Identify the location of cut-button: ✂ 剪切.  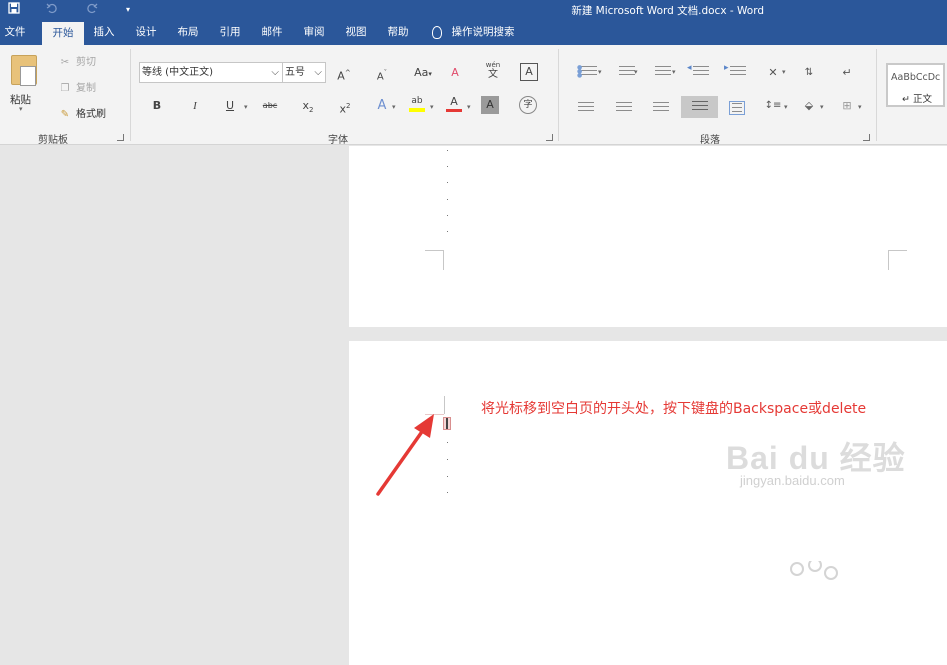
(77, 63).